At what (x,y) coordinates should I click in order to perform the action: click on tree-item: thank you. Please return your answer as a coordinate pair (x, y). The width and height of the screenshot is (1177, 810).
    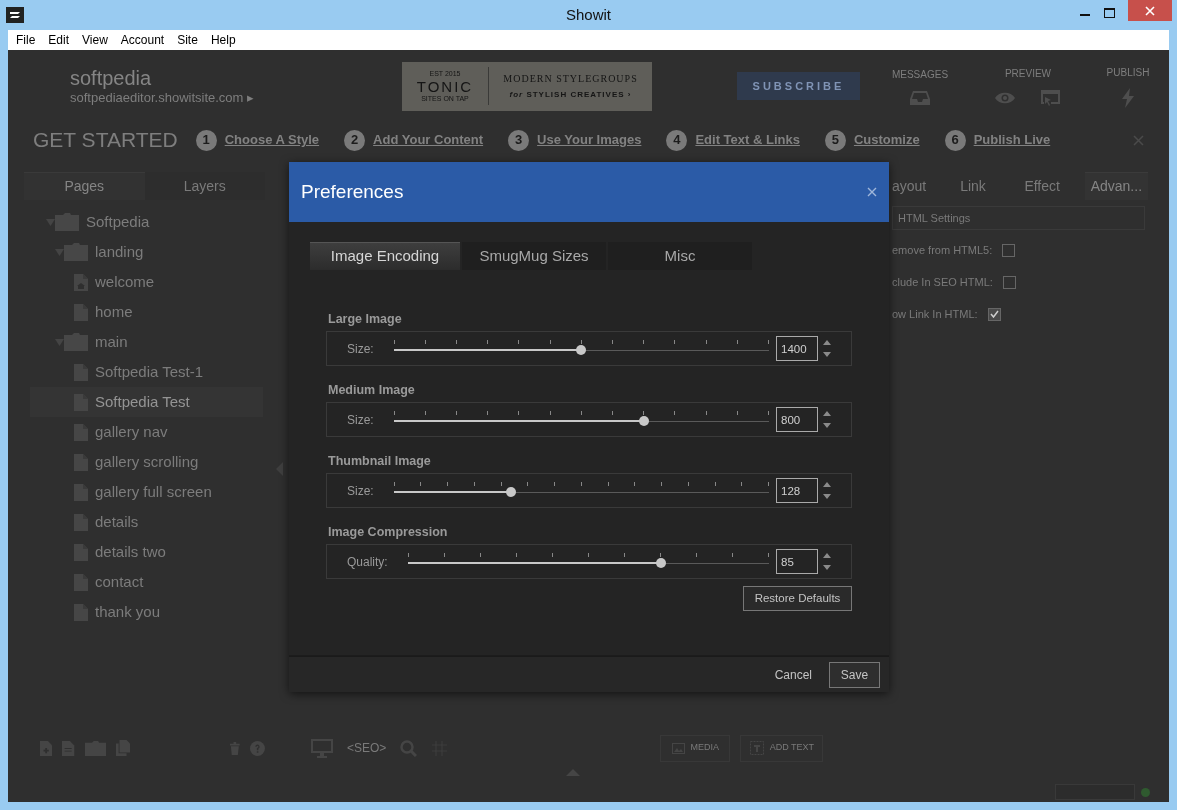
    Looking at the image, I should click on (146, 612).